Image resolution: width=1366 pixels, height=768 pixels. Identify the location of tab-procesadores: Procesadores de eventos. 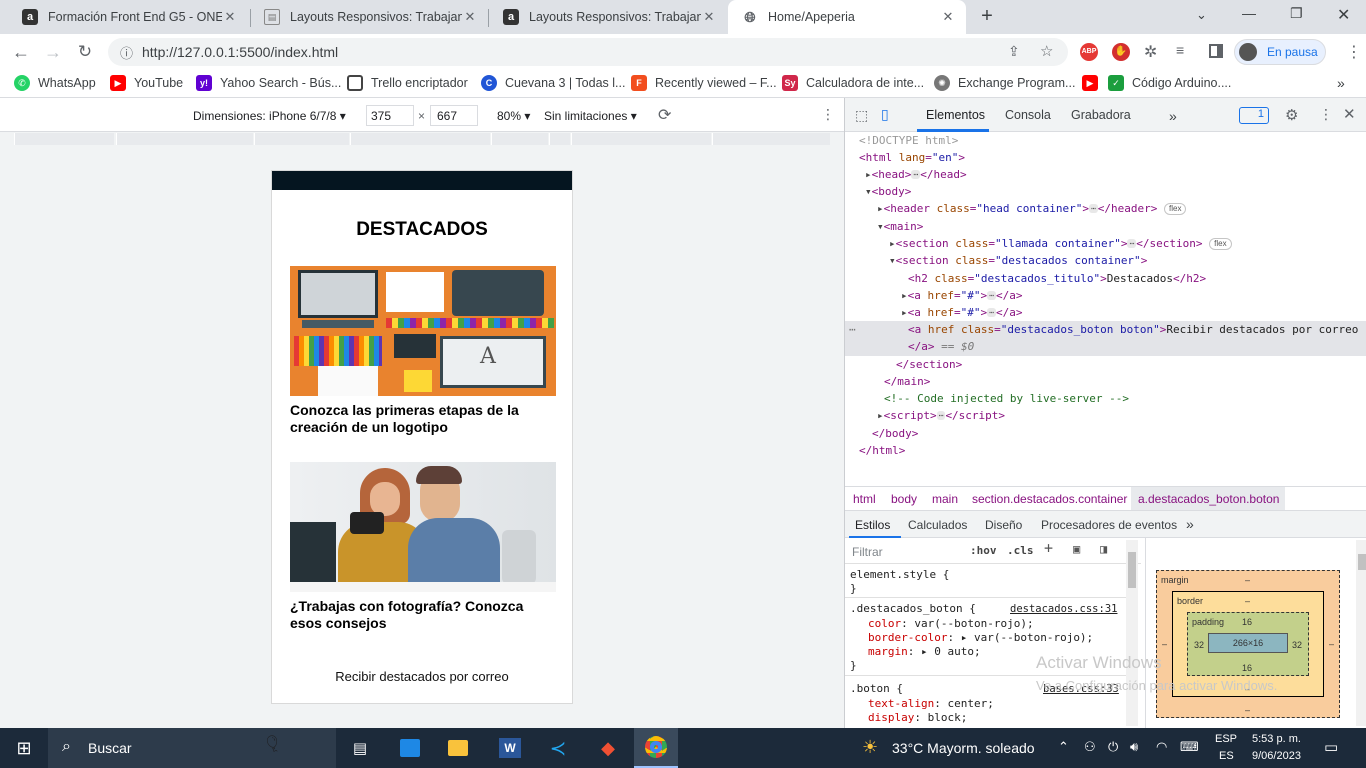
(1109, 525).